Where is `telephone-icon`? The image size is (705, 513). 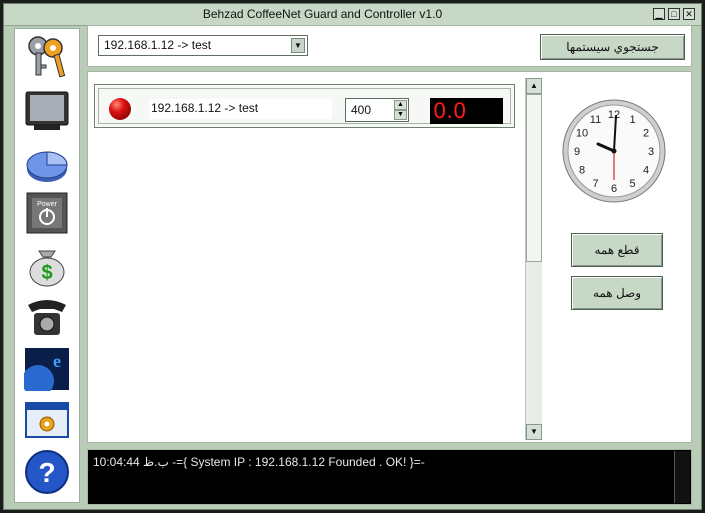
telephone-icon is located at coordinates (47, 317).